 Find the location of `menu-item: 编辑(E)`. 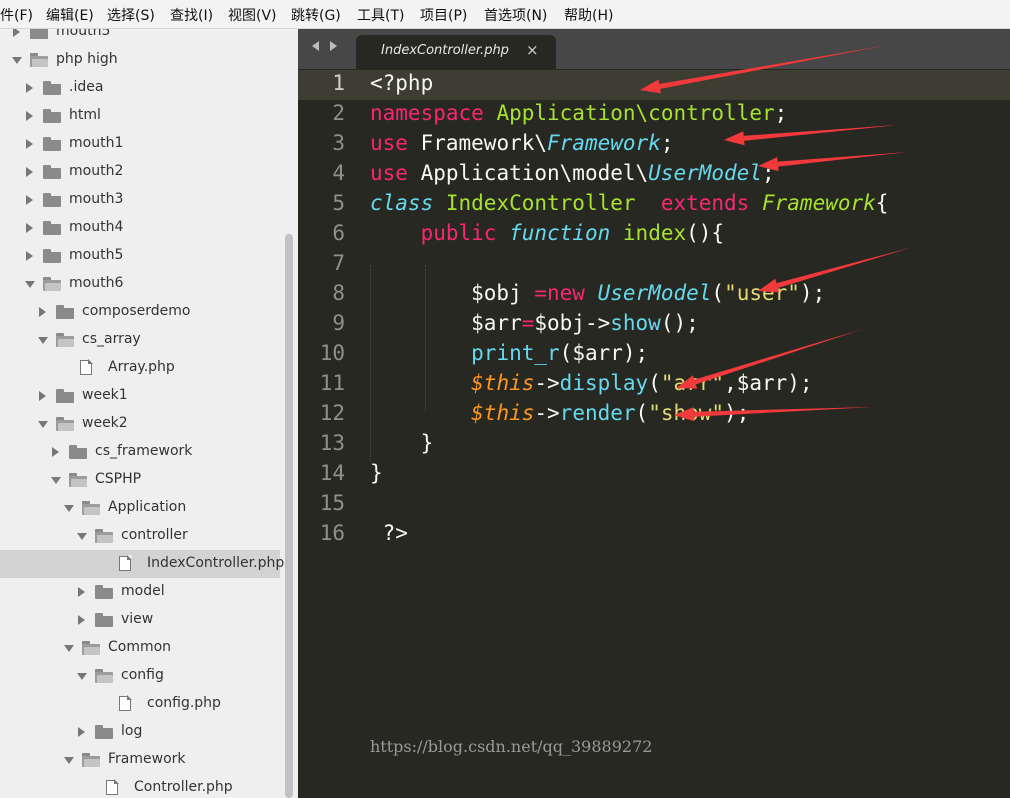

menu-item: 编辑(E) is located at coordinates (70, 15).